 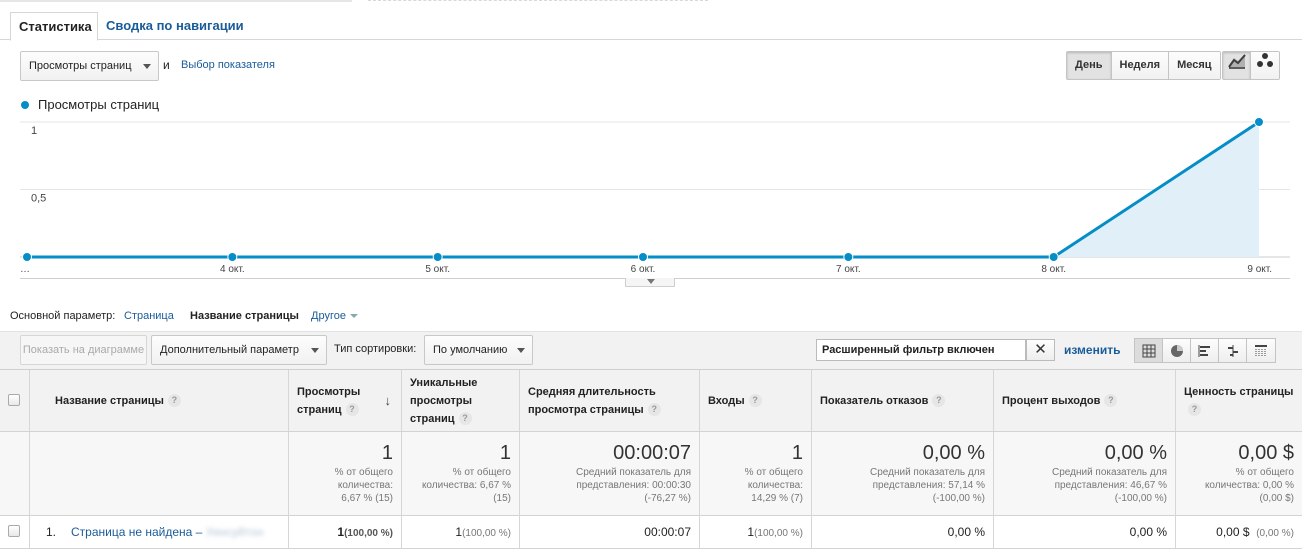 What do you see at coordinates (353, 316) in the screenshot?
I see `chevron-down-icon` at bounding box center [353, 316].